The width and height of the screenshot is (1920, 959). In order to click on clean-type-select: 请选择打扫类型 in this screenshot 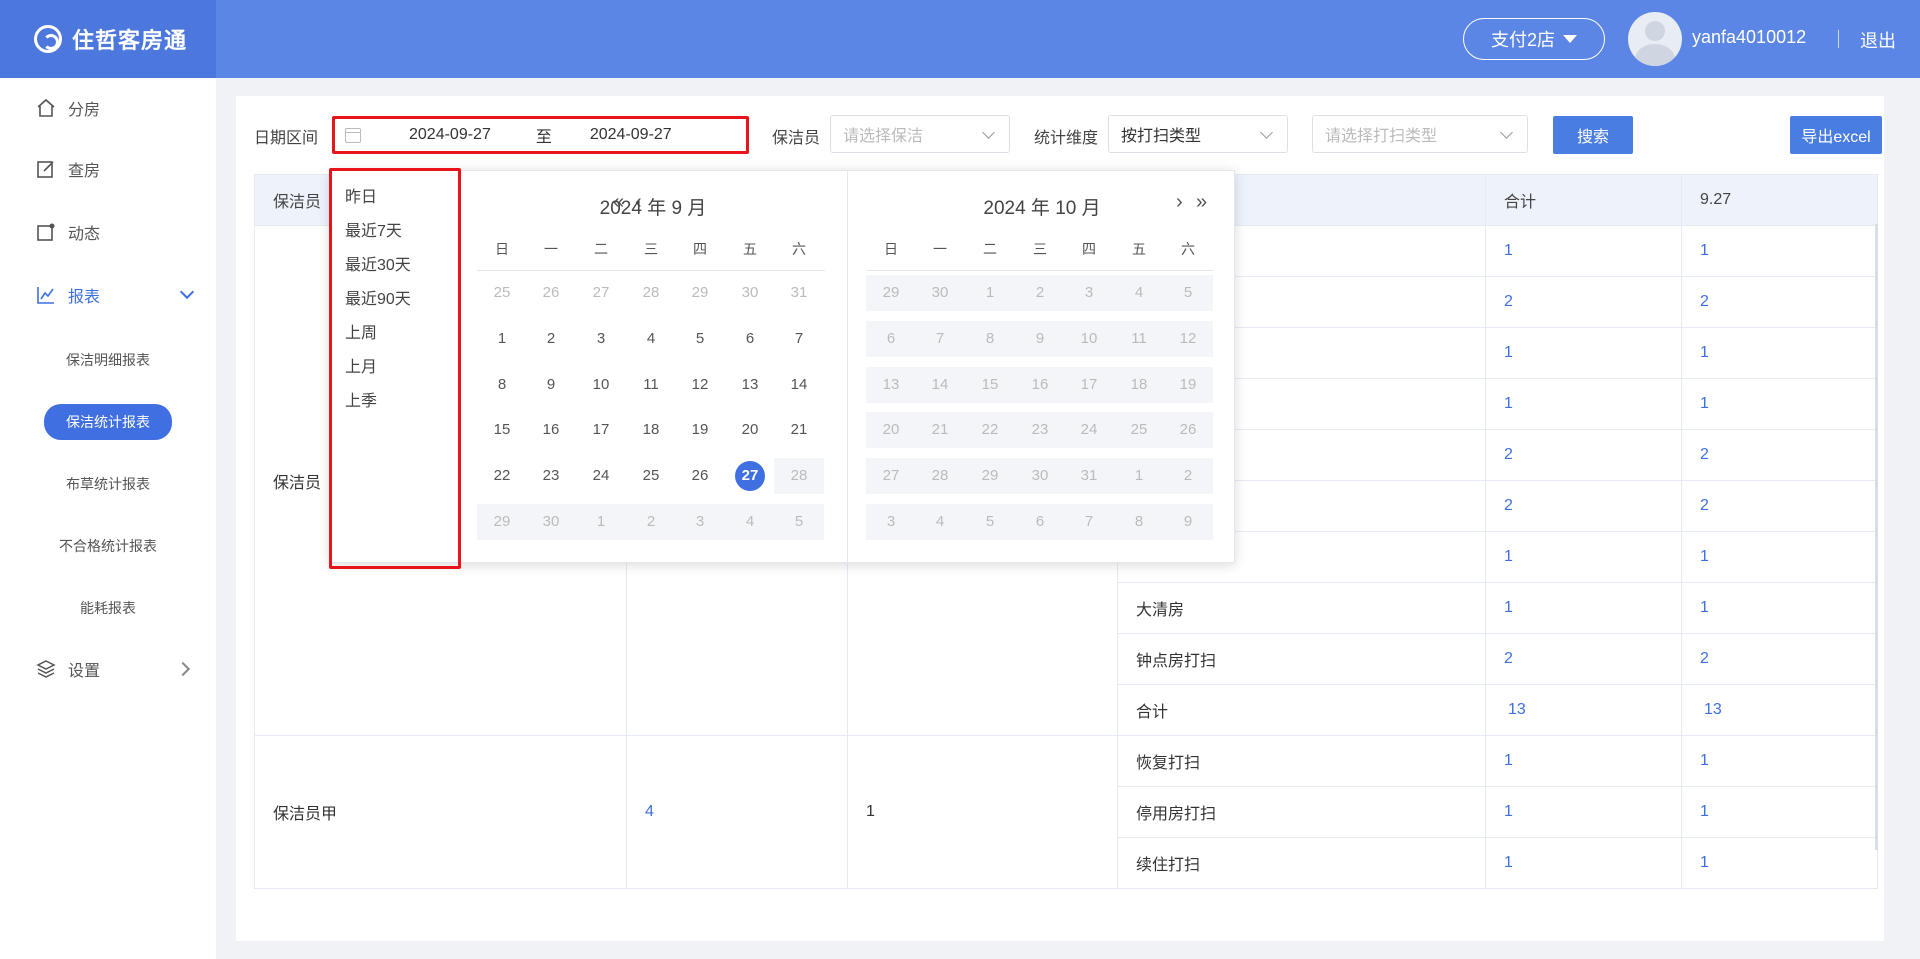, I will do `click(1420, 134)`.